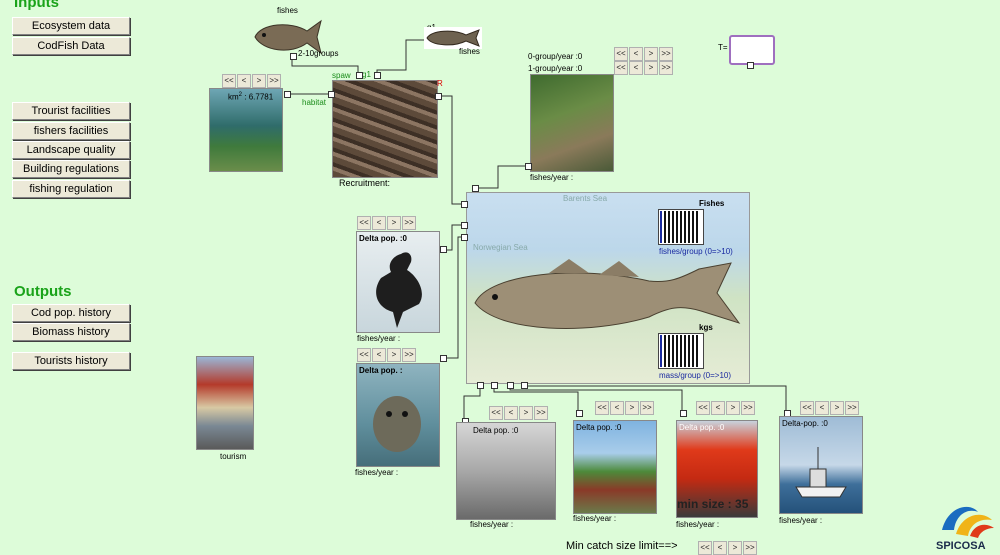 This screenshot has width=1000, height=555. Describe the element at coordinates (379, 338) in the screenshot. I see `cormorant-footer: fishes/year :` at that location.